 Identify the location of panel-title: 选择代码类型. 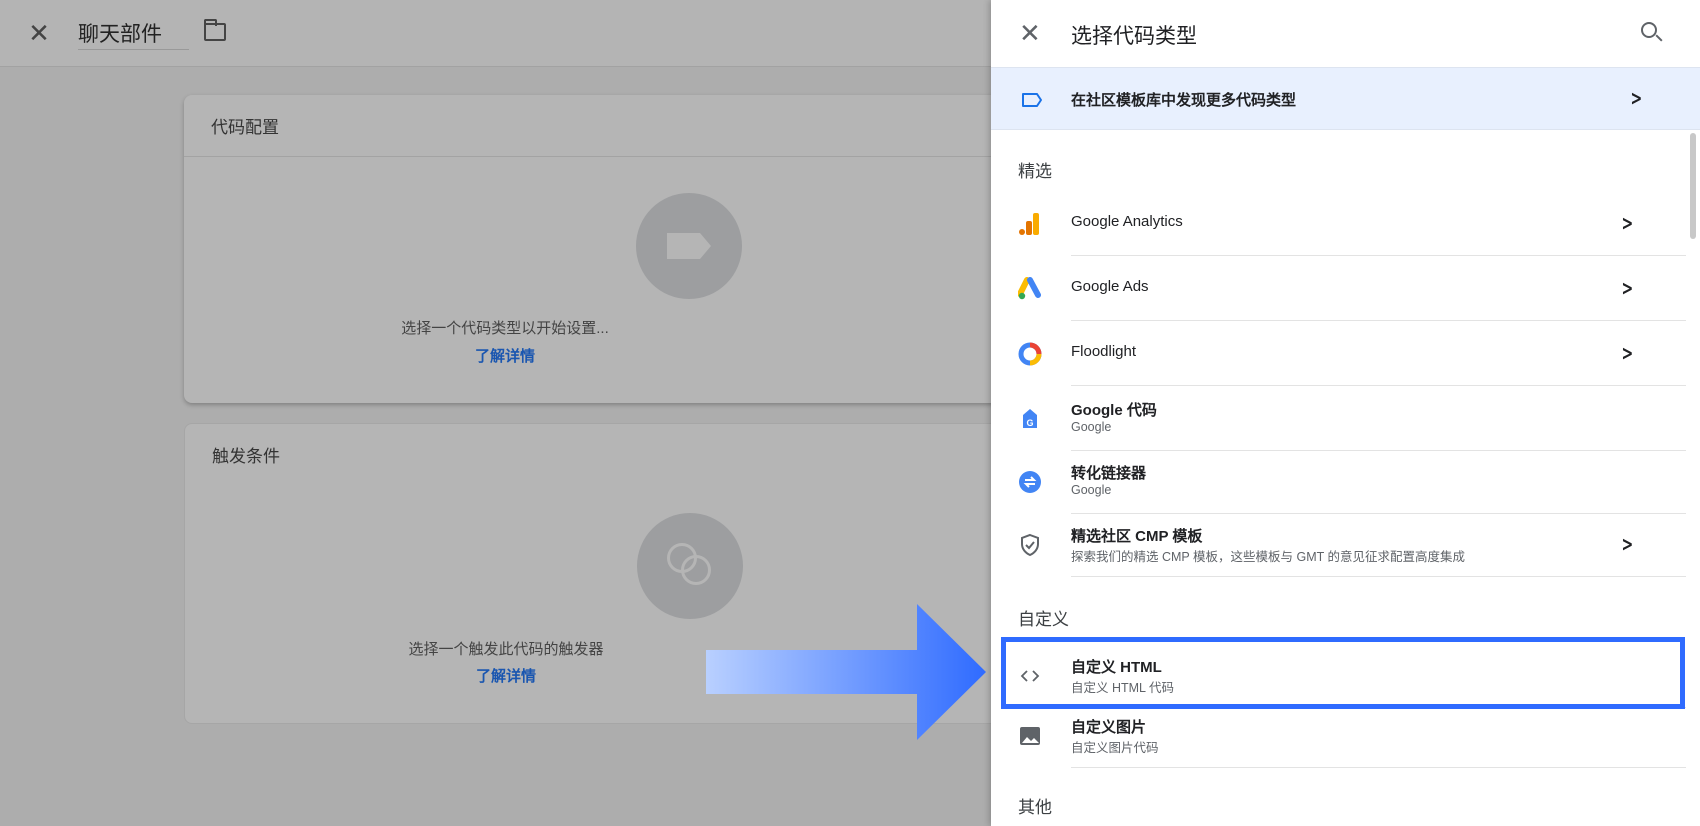
(1134, 36).